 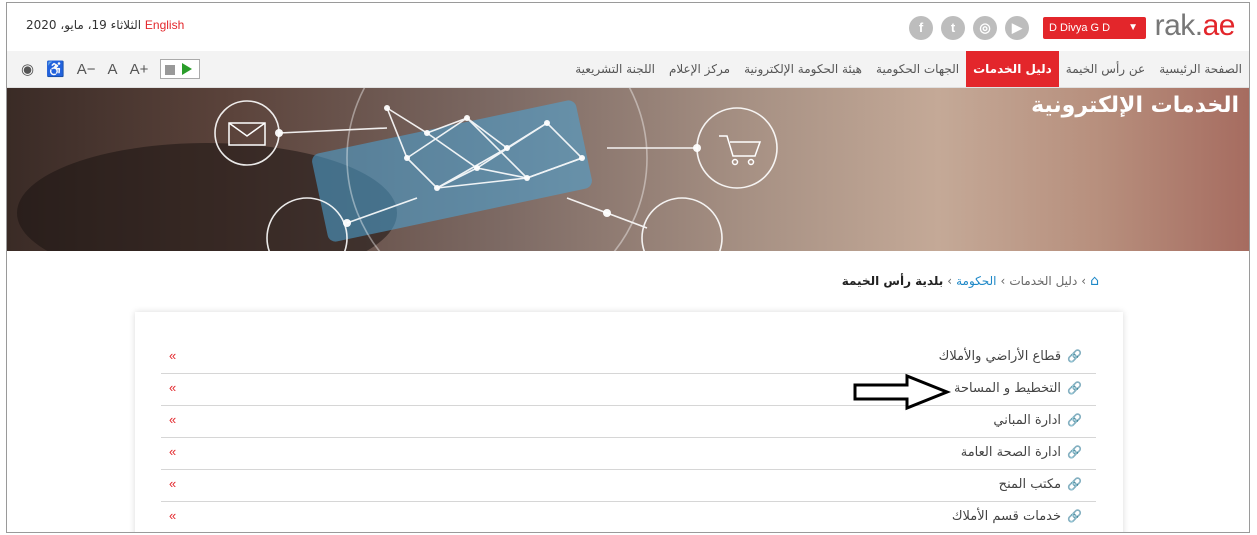 What do you see at coordinates (628, 454) in the screenshot?
I see `list-item-public-health: 🔗ادارة الصحة العامة «` at bounding box center [628, 454].